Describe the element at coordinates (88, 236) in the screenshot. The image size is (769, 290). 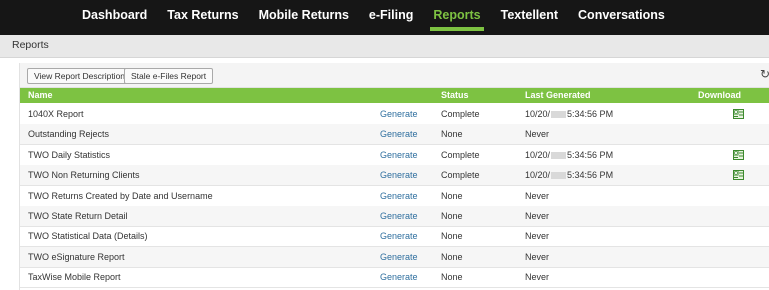
I see `report-name: TWO Statistical Data (Details)` at that location.